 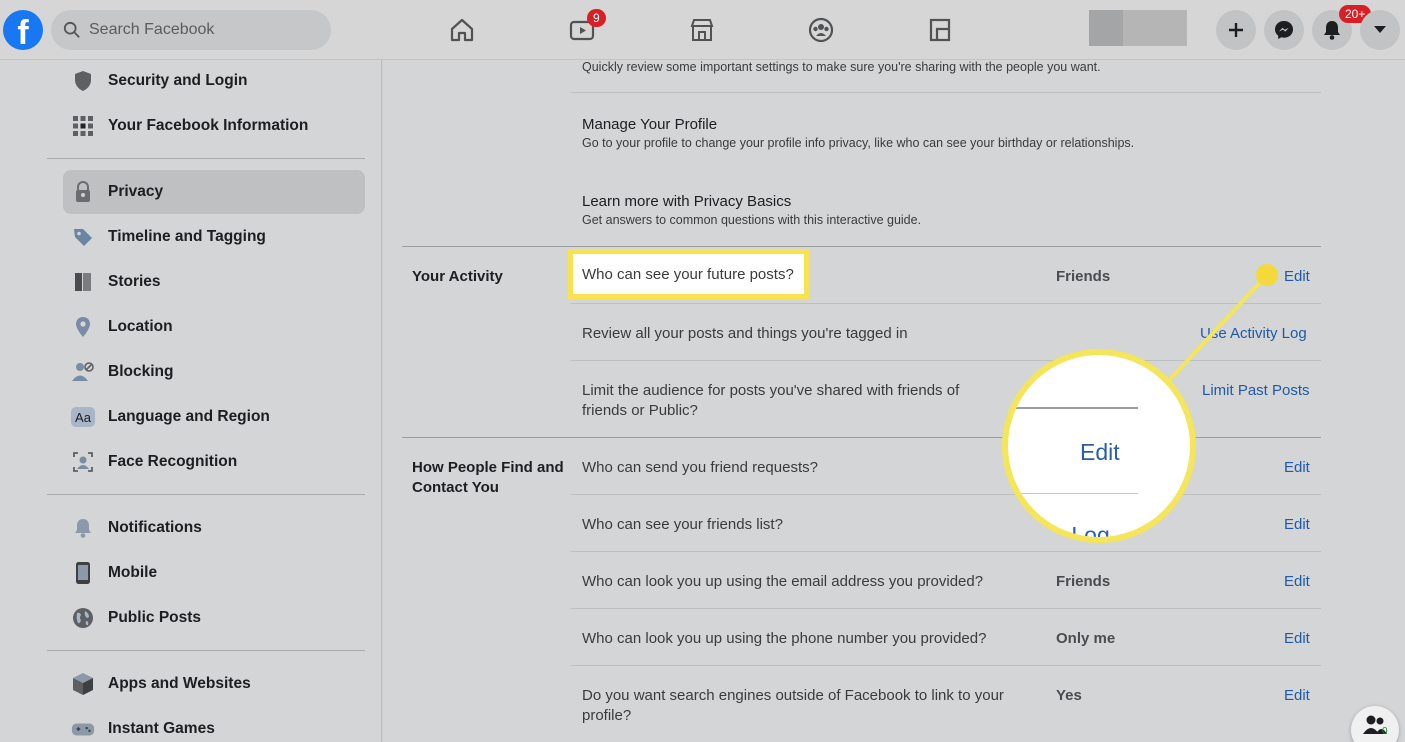 What do you see at coordinates (702, 30) in the screenshot?
I see `marketplace-icon` at bounding box center [702, 30].